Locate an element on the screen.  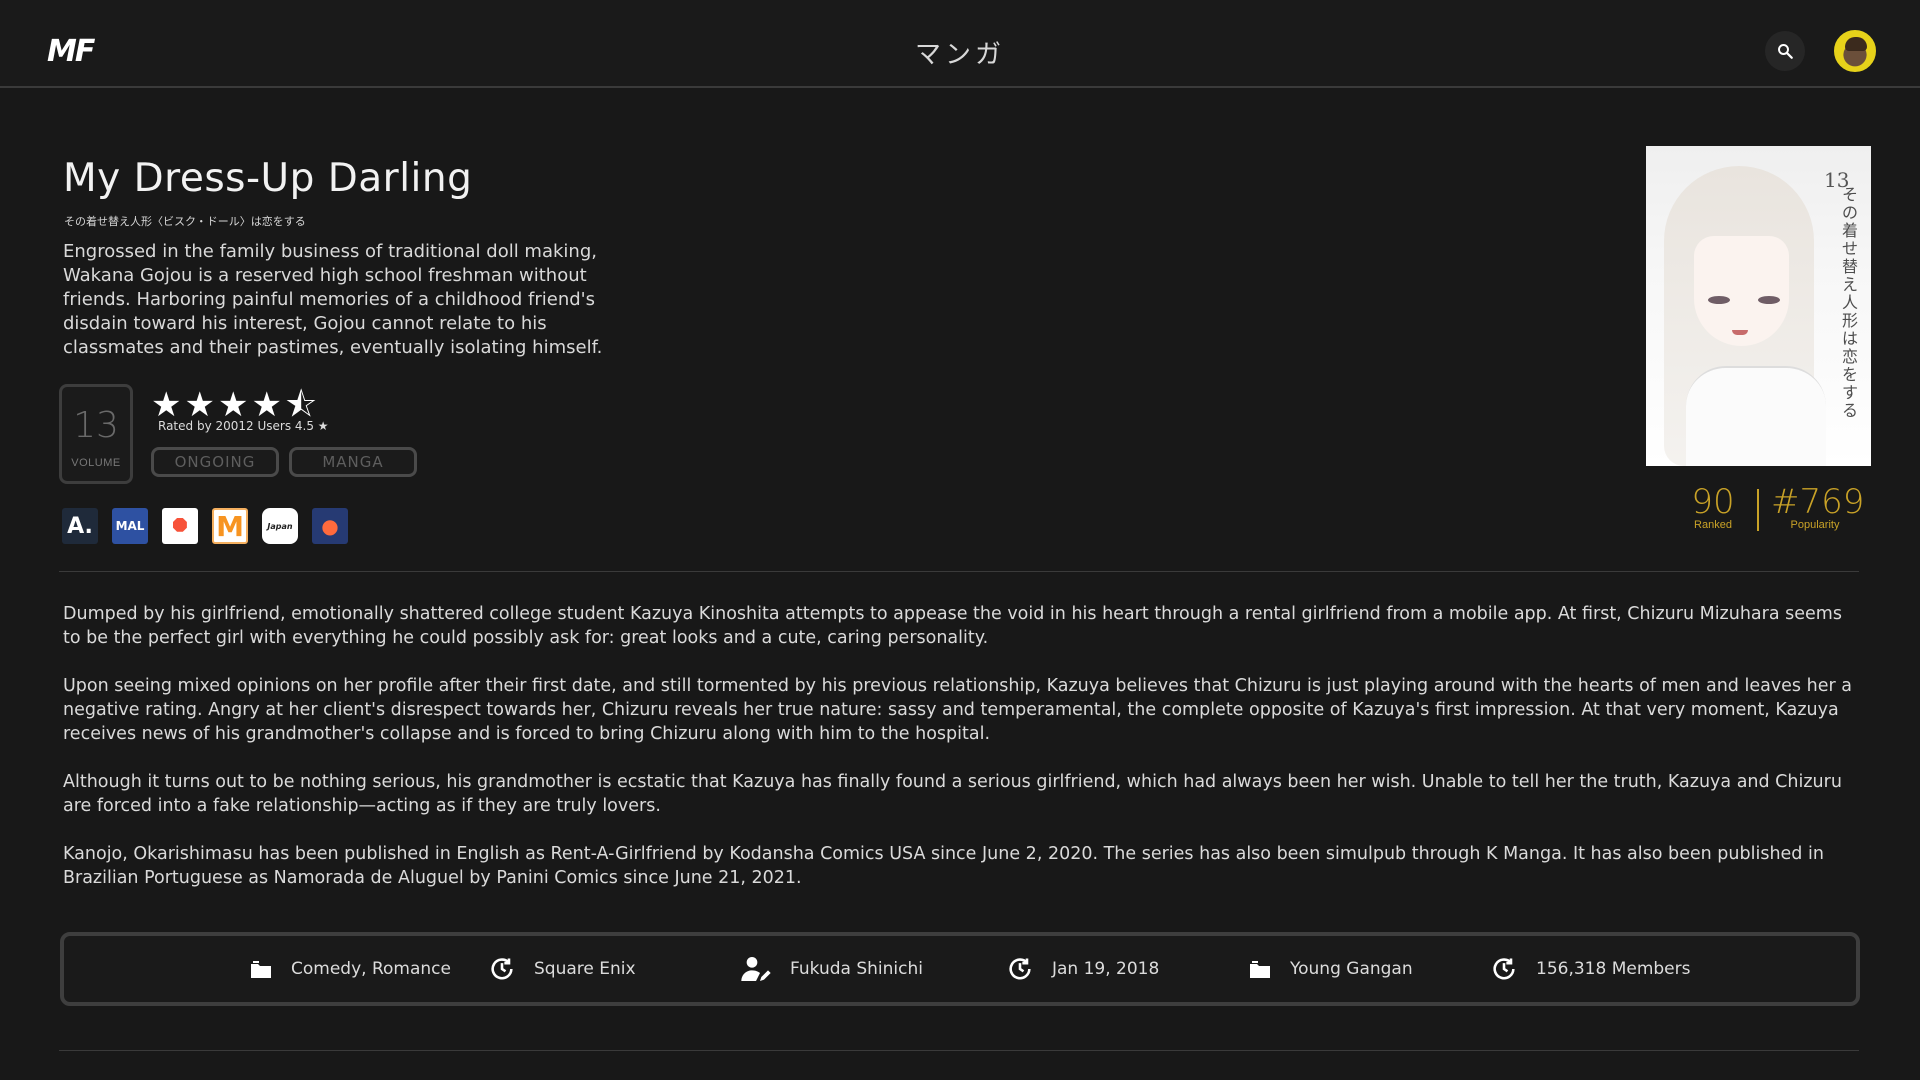
magazine-info: Young Gangan is located at coordinates (1330, 969).